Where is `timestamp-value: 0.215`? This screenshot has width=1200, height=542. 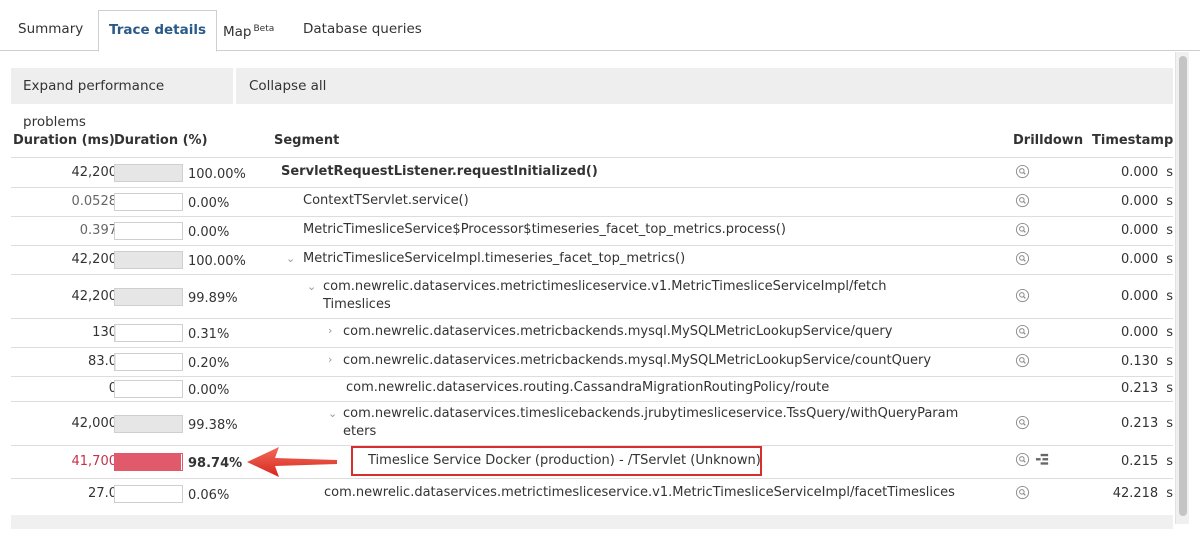
timestamp-value: 0.215 is located at coordinates (1140, 461).